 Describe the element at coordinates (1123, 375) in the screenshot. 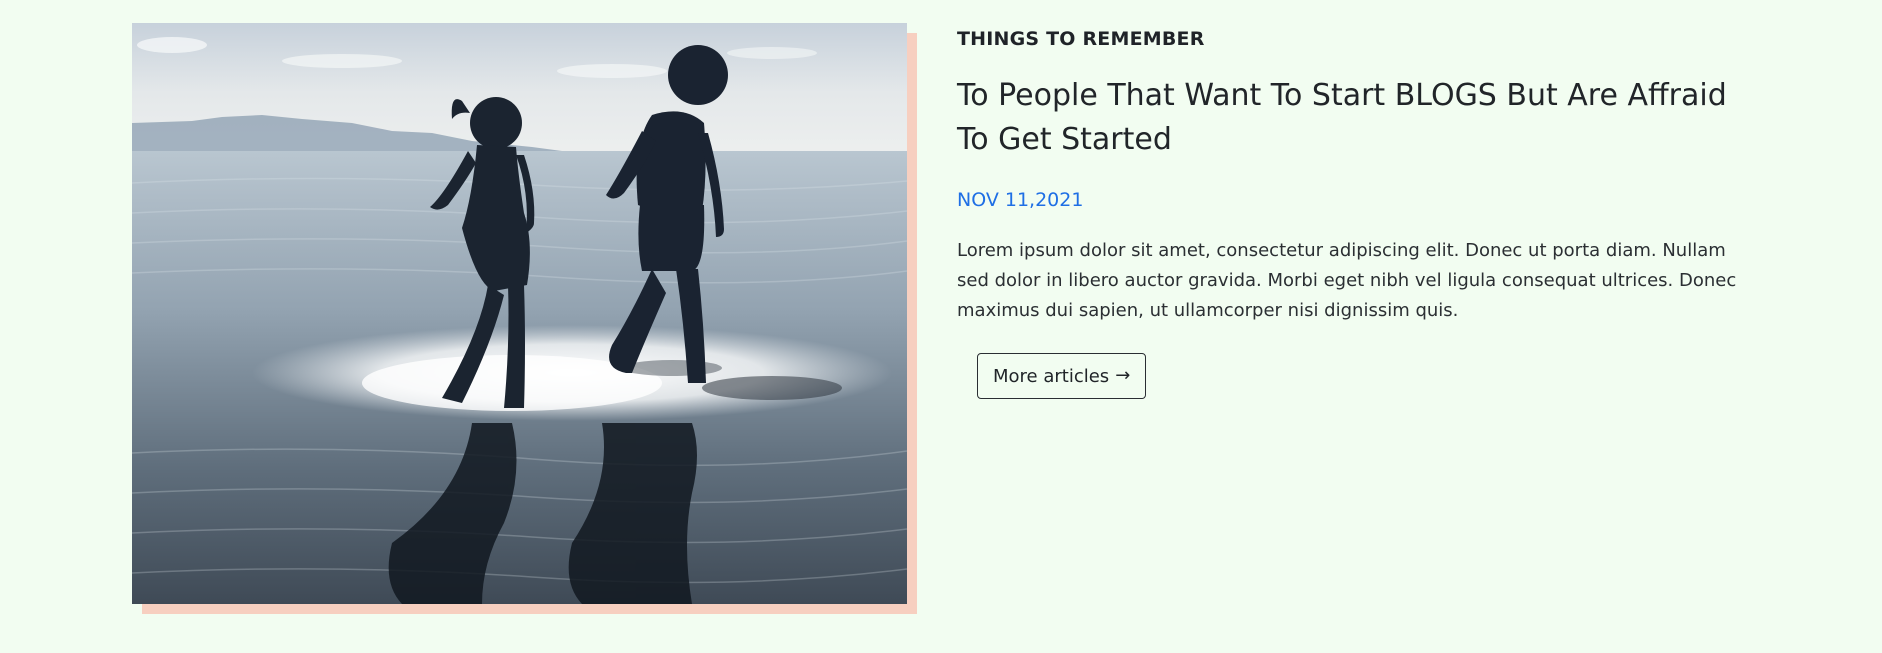

I see `arrow-right-icon: →` at that location.